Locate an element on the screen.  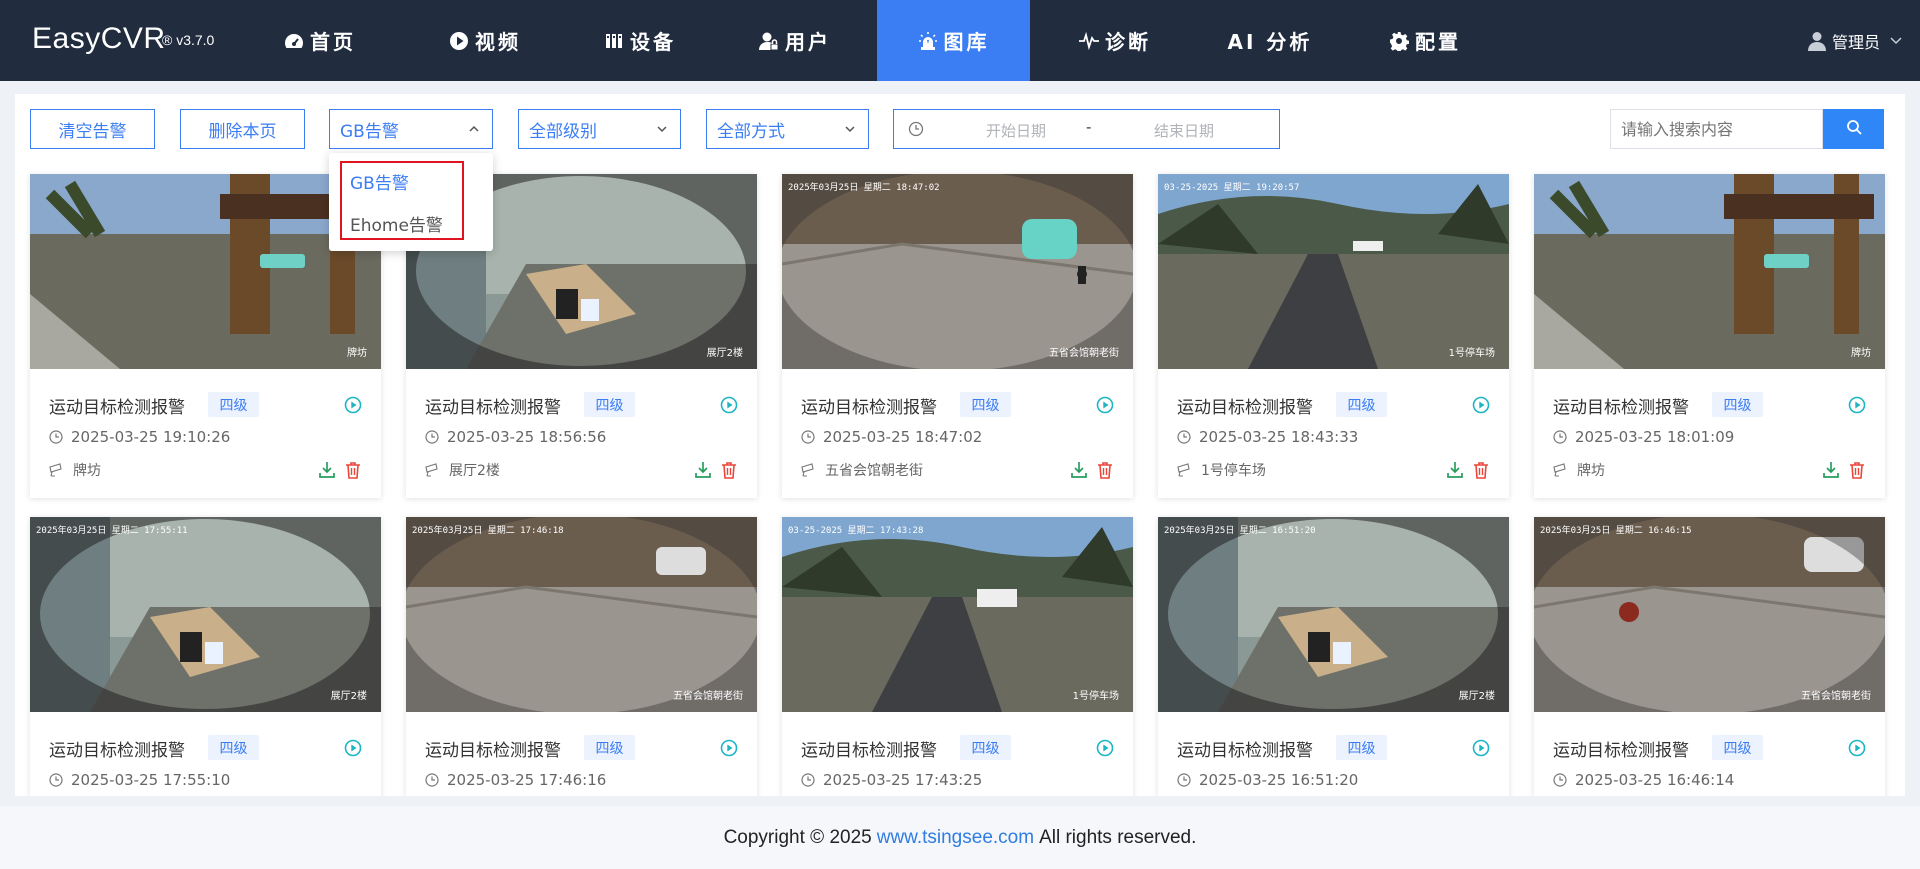
alarm-time: 2025-03-25 18:01:09 is located at coordinates (1655, 437).